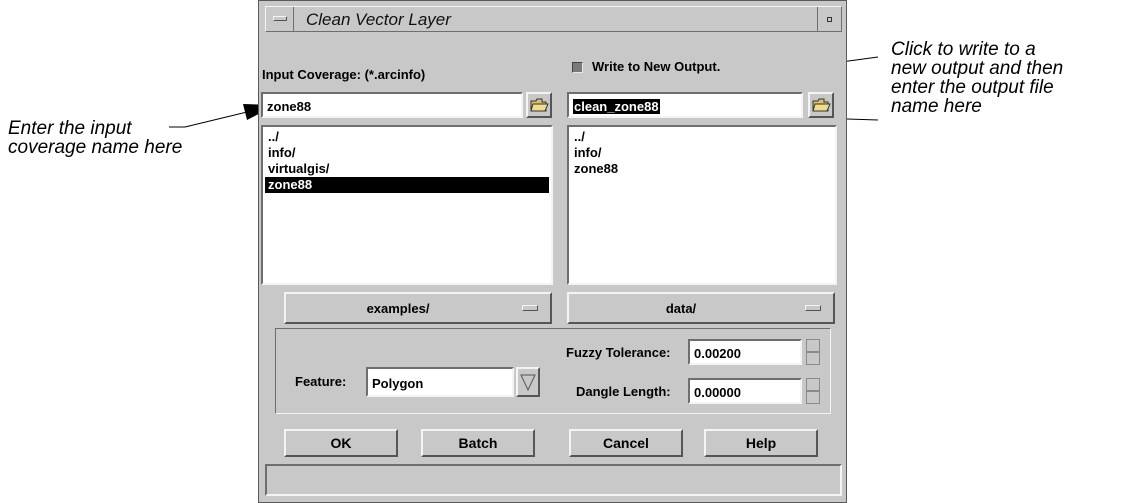 Image resolution: width=1121 pixels, height=503 pixels. What do you see at coordinates (341, 443) in the screenshot?
I see `ok-button: OK` at bounding box center [341, 443].